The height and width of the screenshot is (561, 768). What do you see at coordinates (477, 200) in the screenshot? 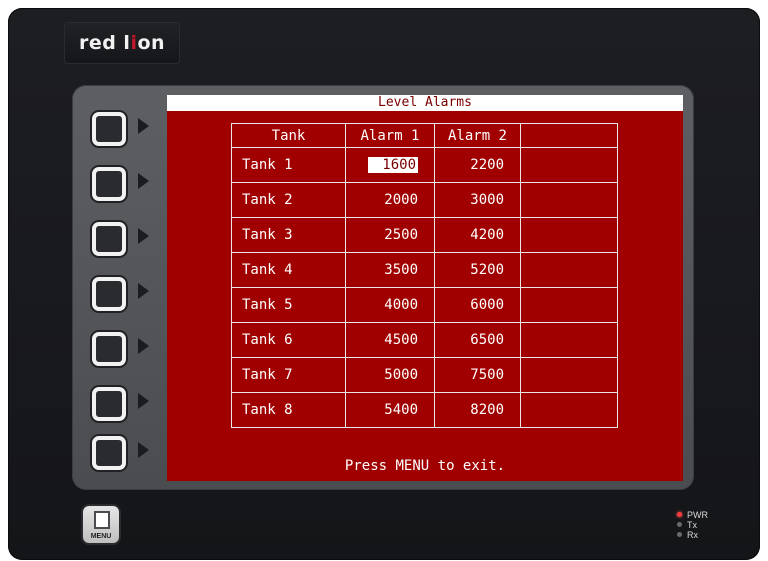
I see `alarm-2-value: 3000` at bounding box center [477, 200].